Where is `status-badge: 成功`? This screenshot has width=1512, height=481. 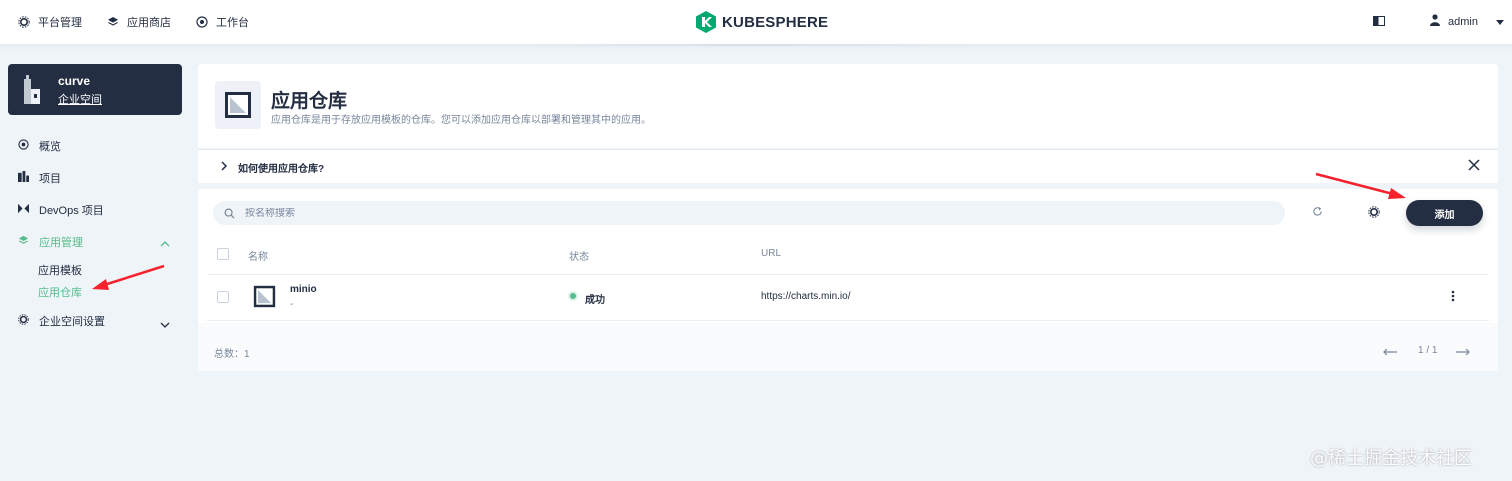 status-badge: 成功 is located at coordinates (595, 300).